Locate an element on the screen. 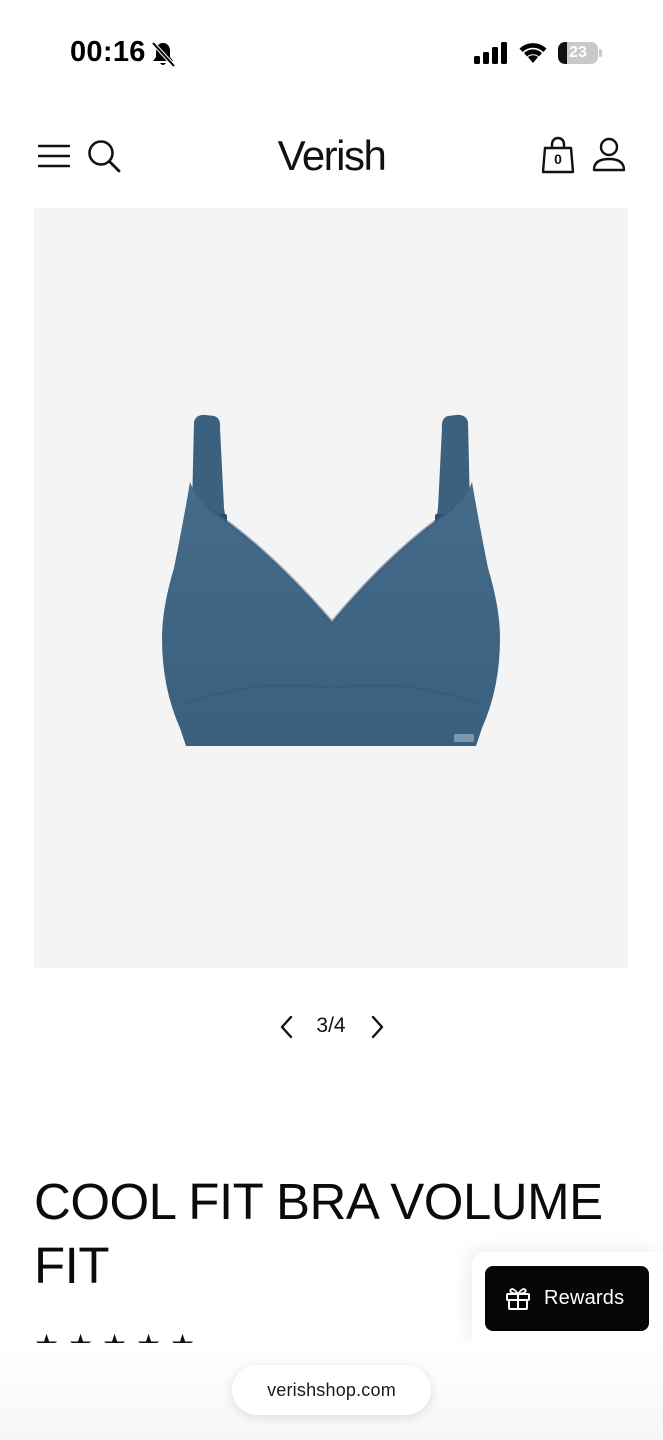 This screenshot has width=663, height=1440. cart-count: 0 is located at coordinates (558, 159).